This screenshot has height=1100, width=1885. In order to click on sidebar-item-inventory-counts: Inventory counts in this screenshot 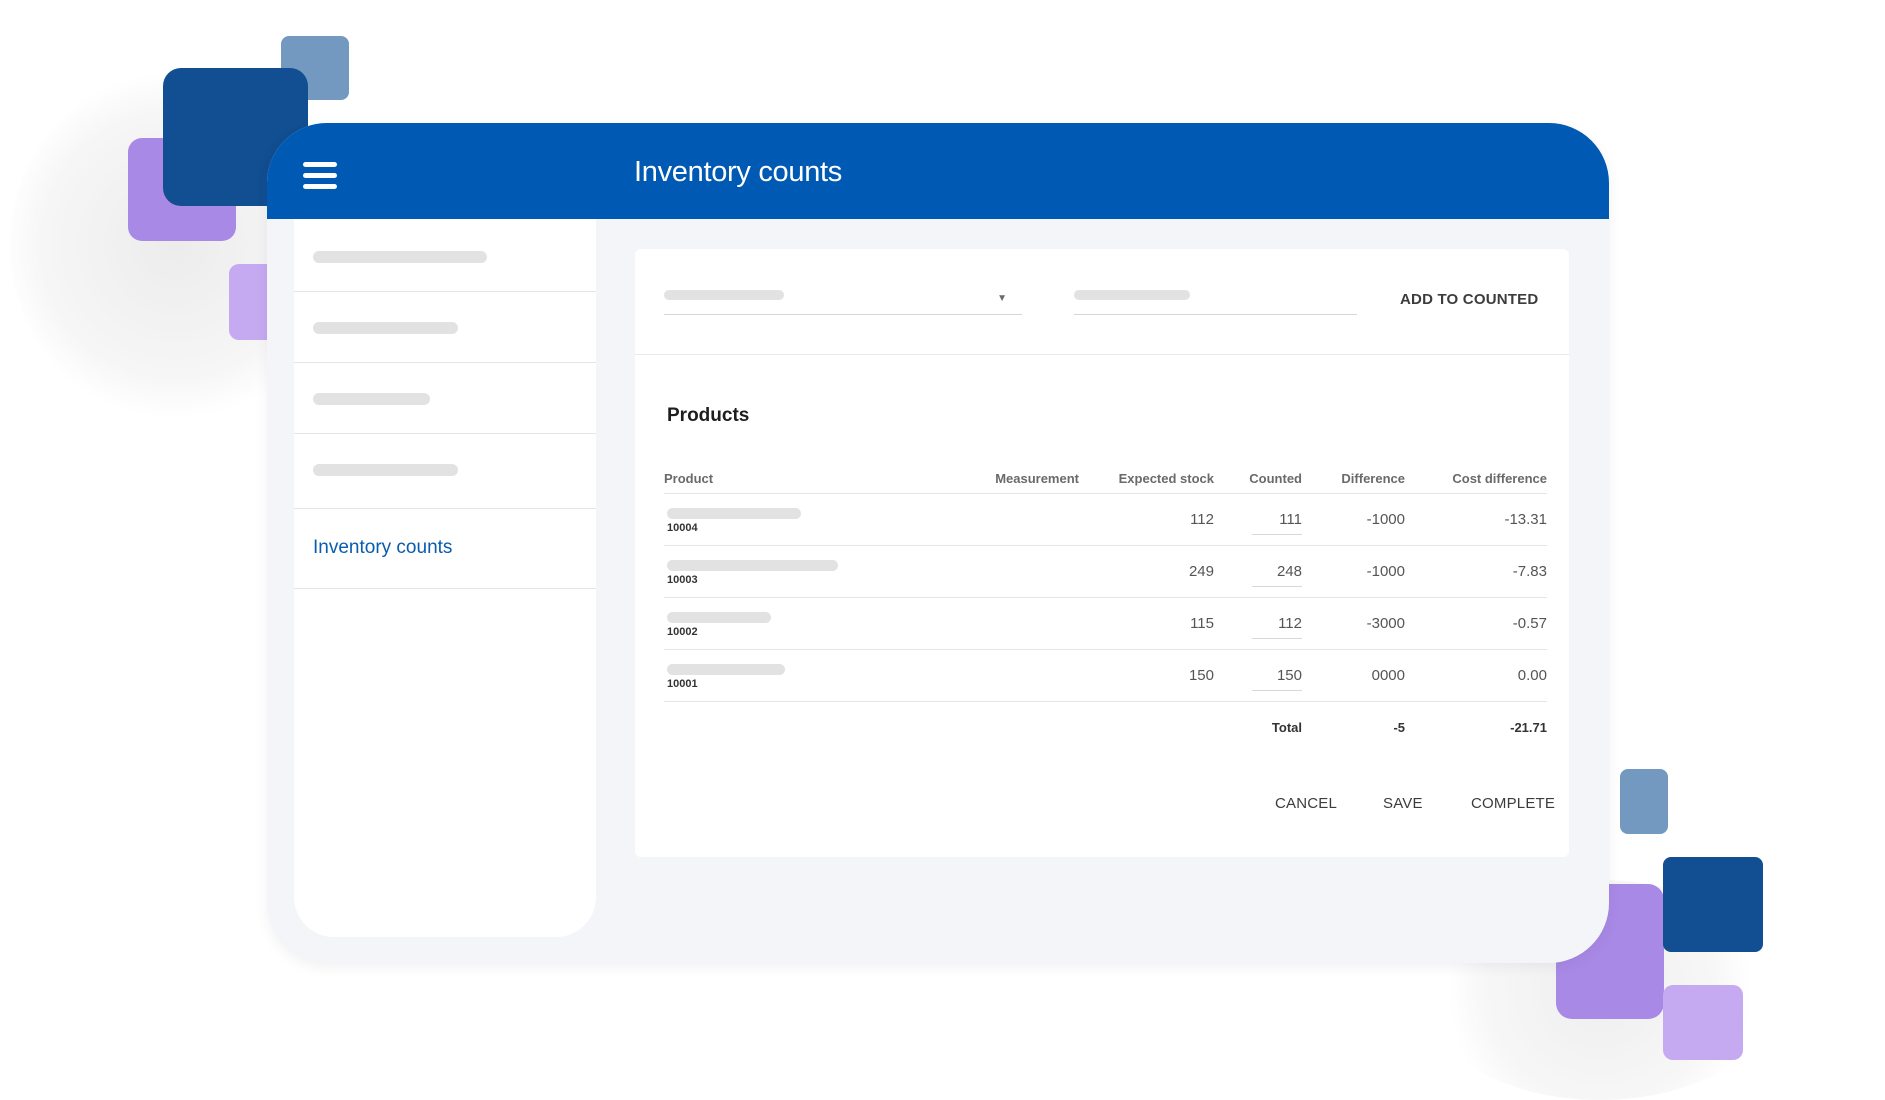, I will do `click(445, 549)`.